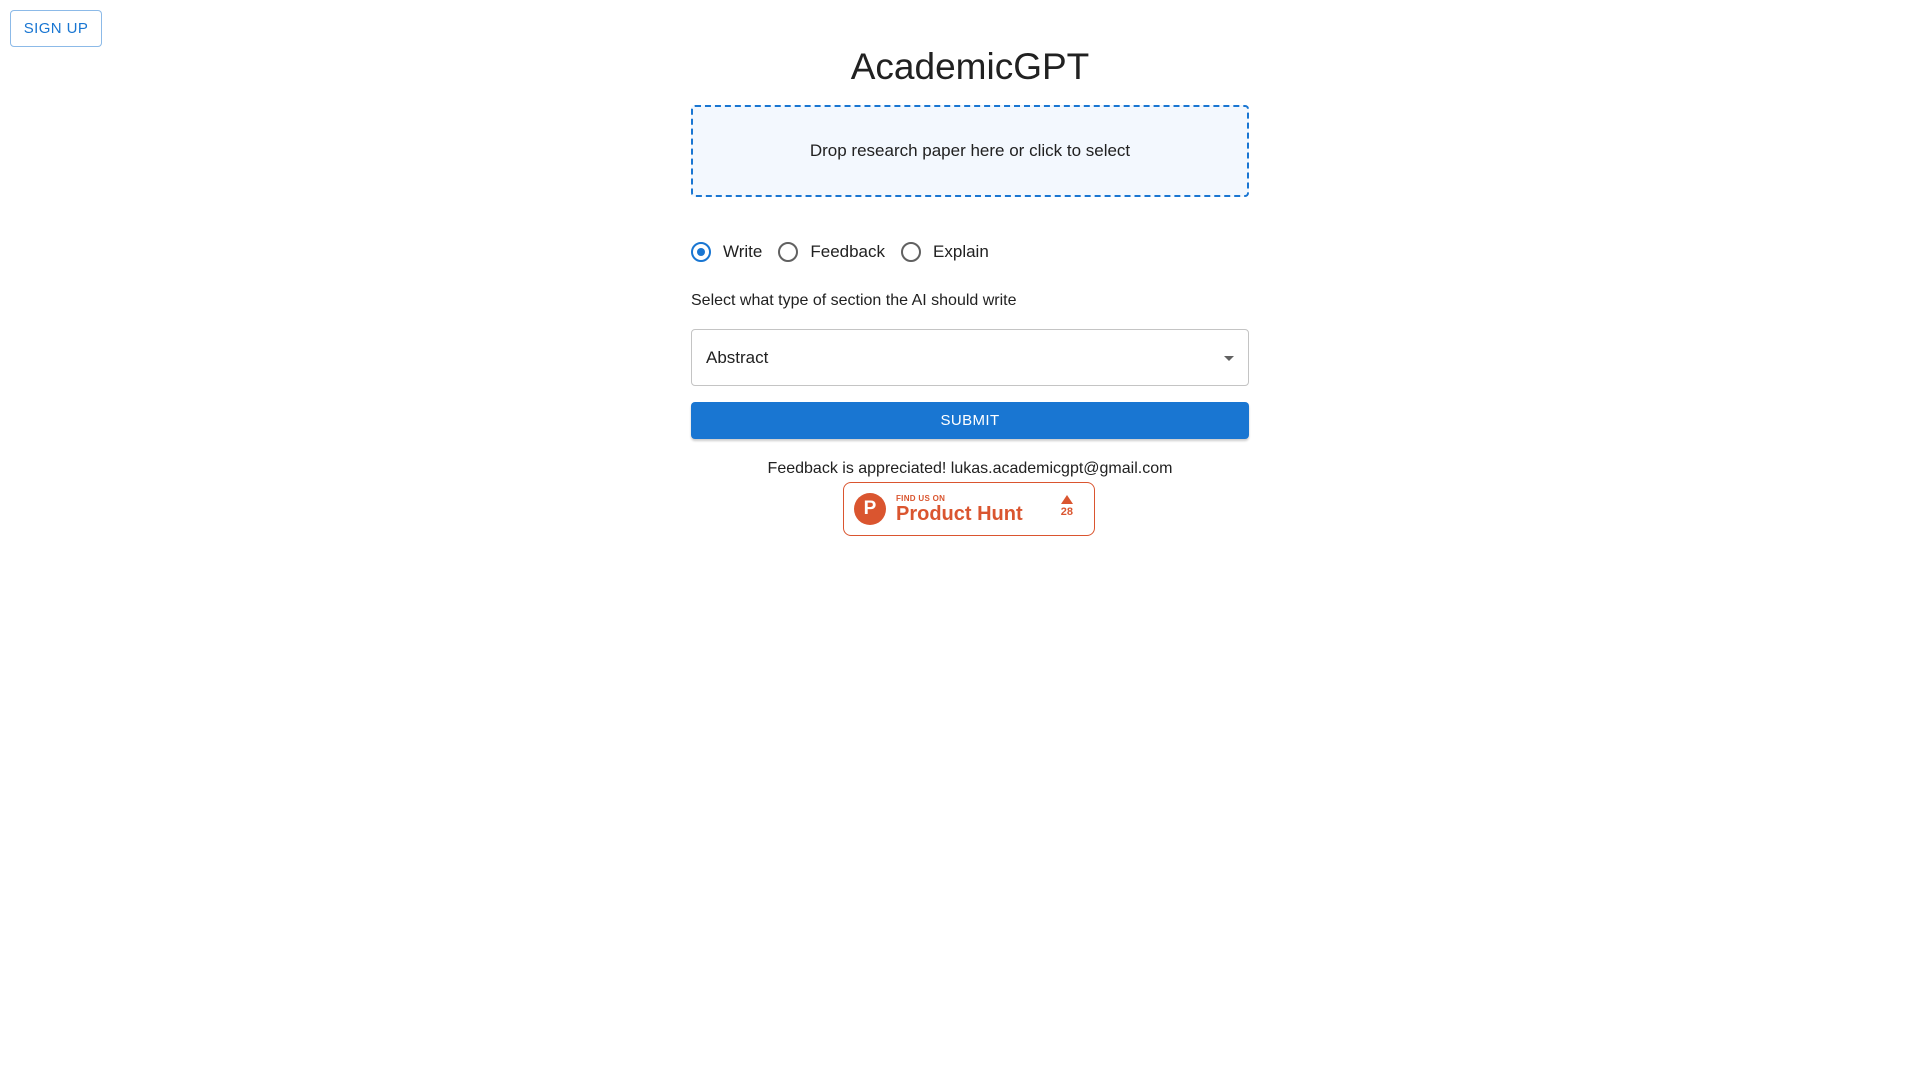 The height and width of the screenshot is (1080, 1920). Describe the element at coordinates (870, 509) in the screenshot. I see `product-hunt-logo-icon: P` at that location.